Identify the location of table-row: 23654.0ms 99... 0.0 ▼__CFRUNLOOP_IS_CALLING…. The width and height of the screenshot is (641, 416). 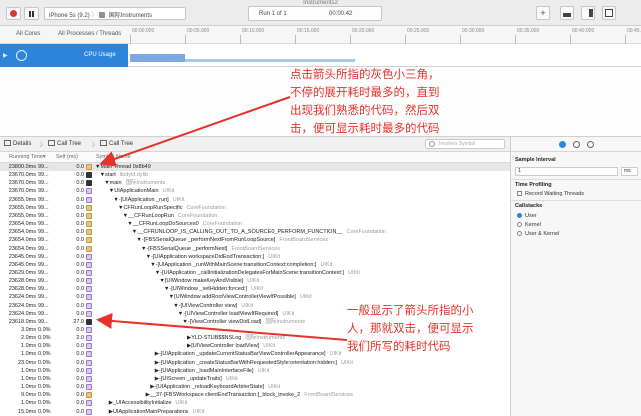
(255, 232).